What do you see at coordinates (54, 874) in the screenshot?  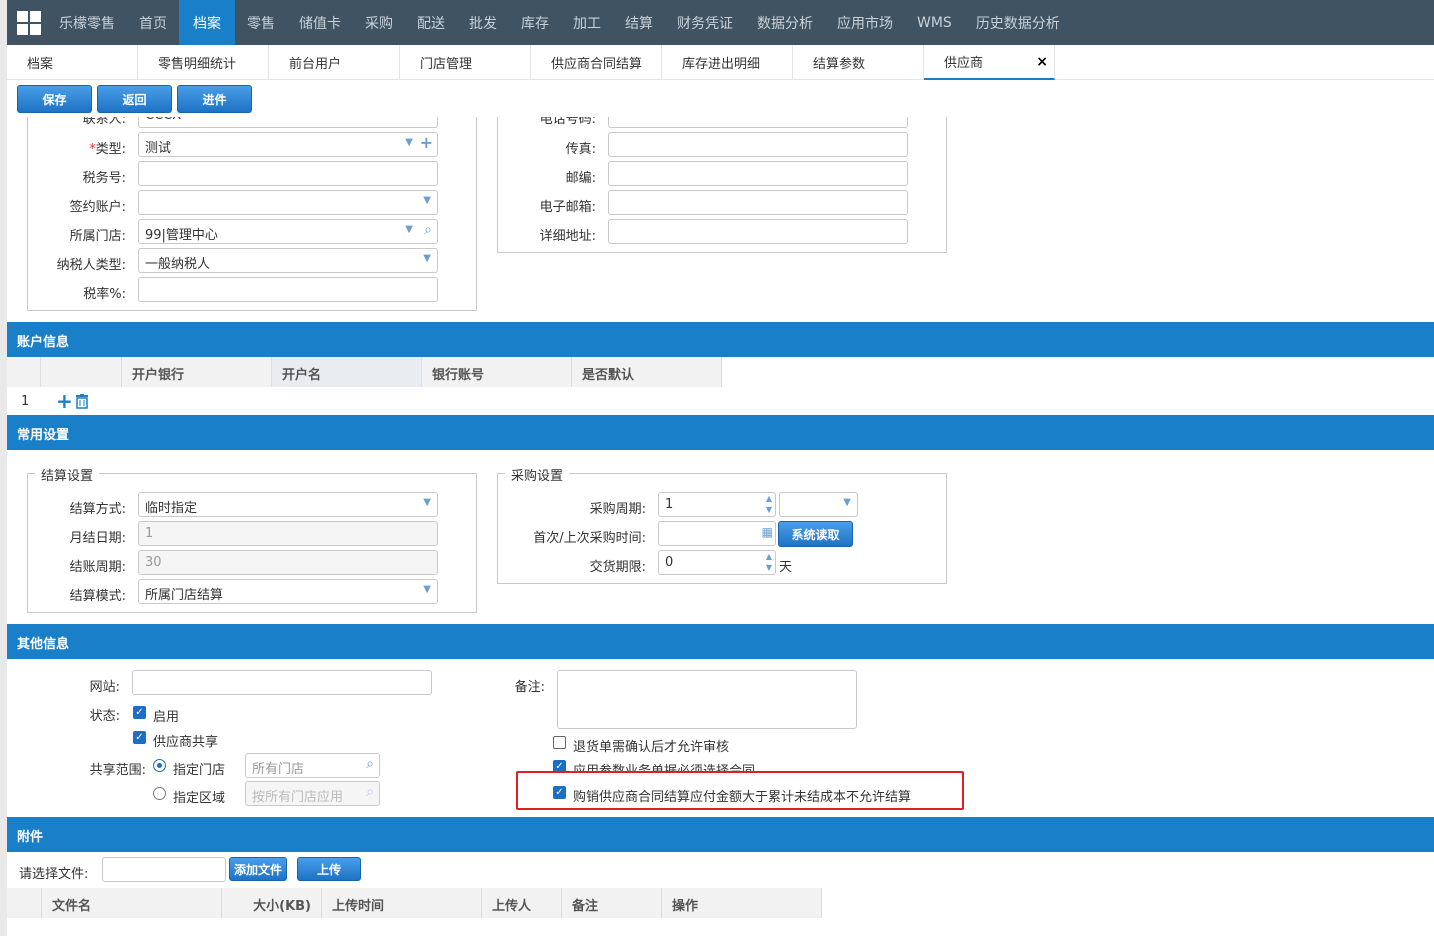 I see `choose-file-label: 请选择文件:` at bounding box center [54, 874].